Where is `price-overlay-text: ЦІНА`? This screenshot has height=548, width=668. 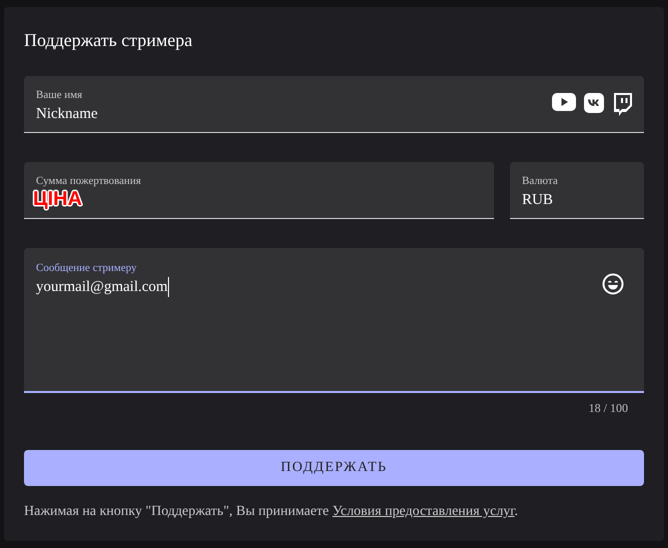
price-overlay-text: ЦІНА is located at coordinates (57, 199).